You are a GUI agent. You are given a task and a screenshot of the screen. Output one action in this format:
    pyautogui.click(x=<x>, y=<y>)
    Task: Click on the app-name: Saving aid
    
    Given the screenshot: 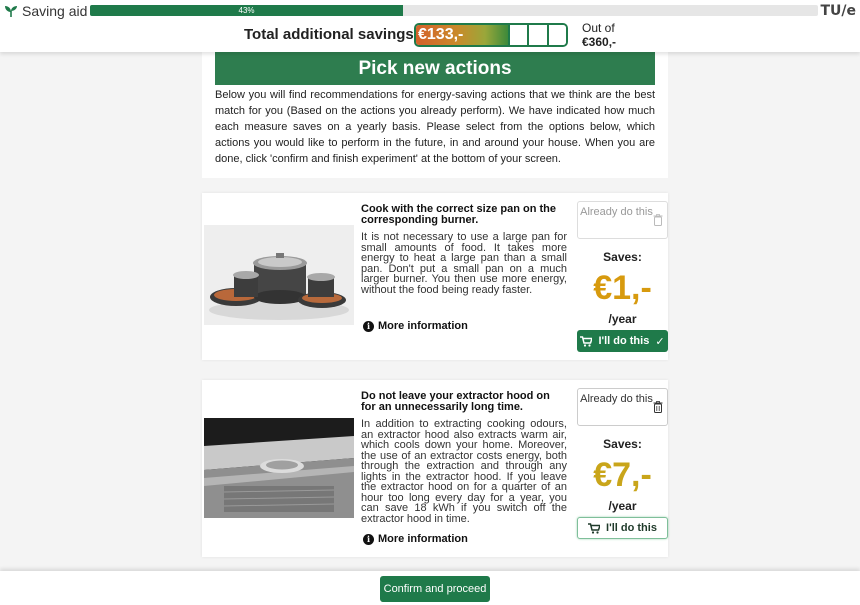 What is the action you would take?
    pyautogui.click(x=55, y=11)
    